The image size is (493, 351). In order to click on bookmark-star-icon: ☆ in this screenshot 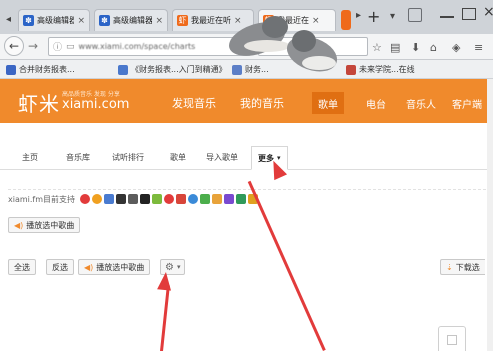, I will do `click(377, 47)`.